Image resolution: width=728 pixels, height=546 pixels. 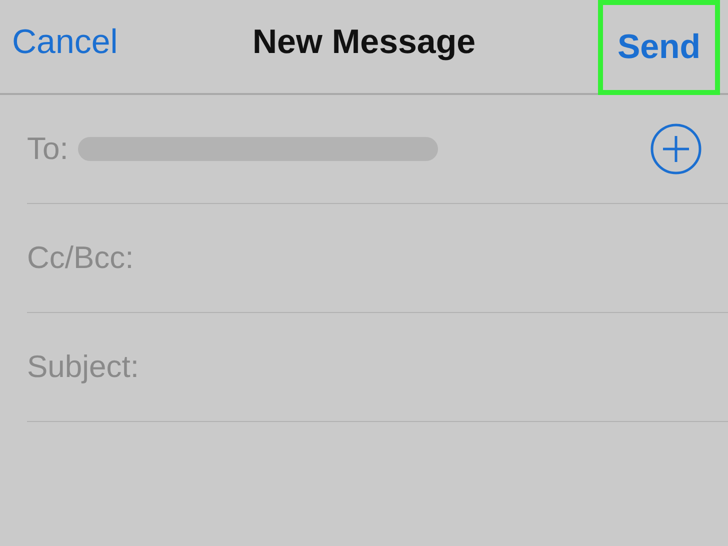 I want to click on field-label: Cc/Bcc:, so click(x=80, y=258).